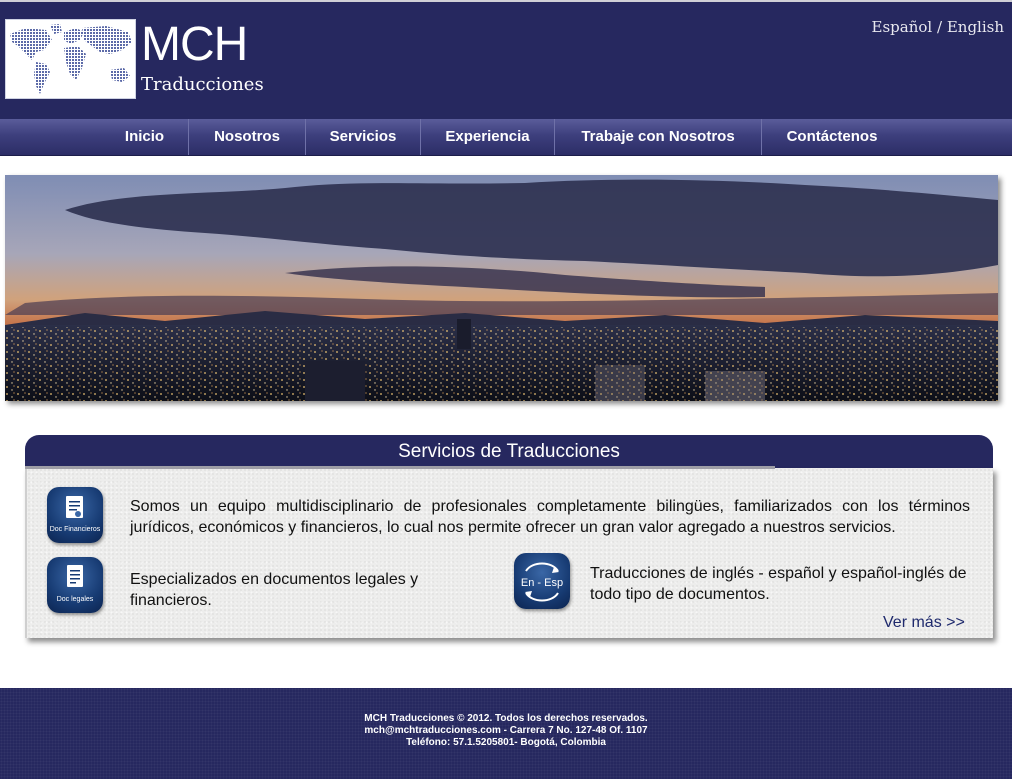  Describe the element at coordinates (924, 623) in the screenshot. I see `ver-mas-link: Ver más >>` at that location.